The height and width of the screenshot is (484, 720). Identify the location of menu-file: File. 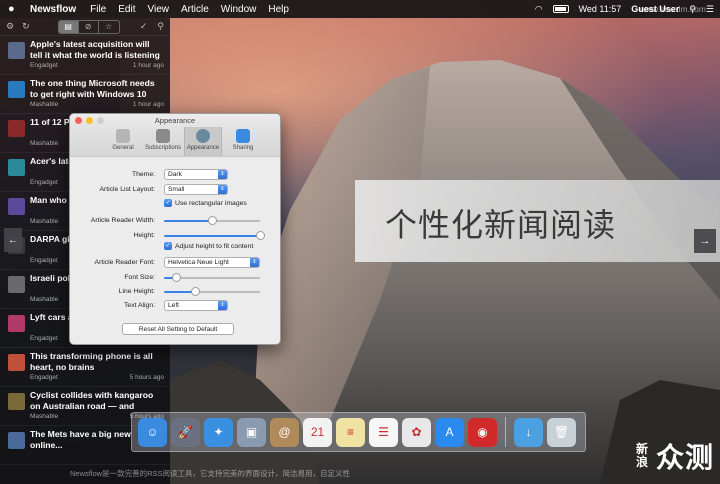
(98, 9).